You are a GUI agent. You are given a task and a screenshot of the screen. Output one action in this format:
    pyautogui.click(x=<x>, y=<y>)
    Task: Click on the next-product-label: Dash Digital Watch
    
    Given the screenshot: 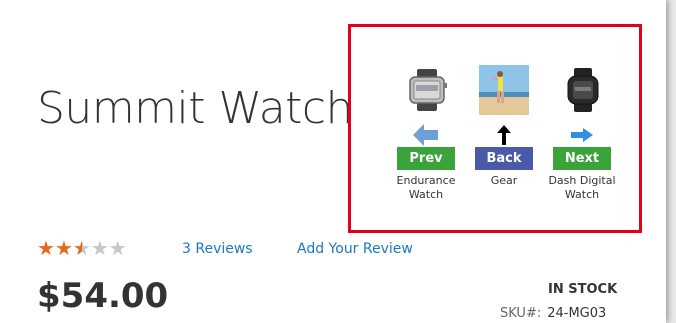 What is the action you would take?
    pyautogui.click(x=582, y=188)
    